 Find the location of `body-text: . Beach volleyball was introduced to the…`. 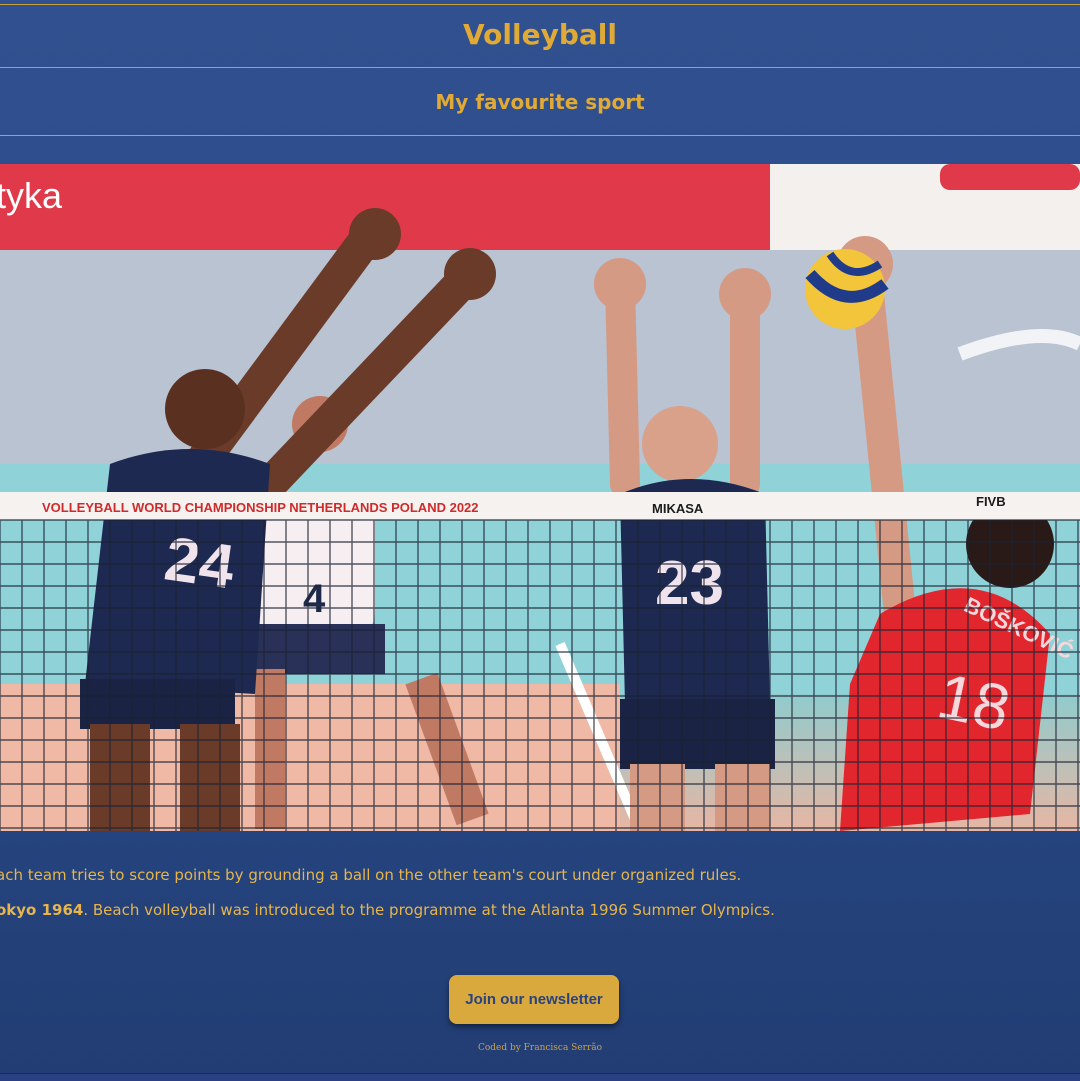

body-text: . Beach volleyball was introduced to the… is located at coordinates (429, 910).